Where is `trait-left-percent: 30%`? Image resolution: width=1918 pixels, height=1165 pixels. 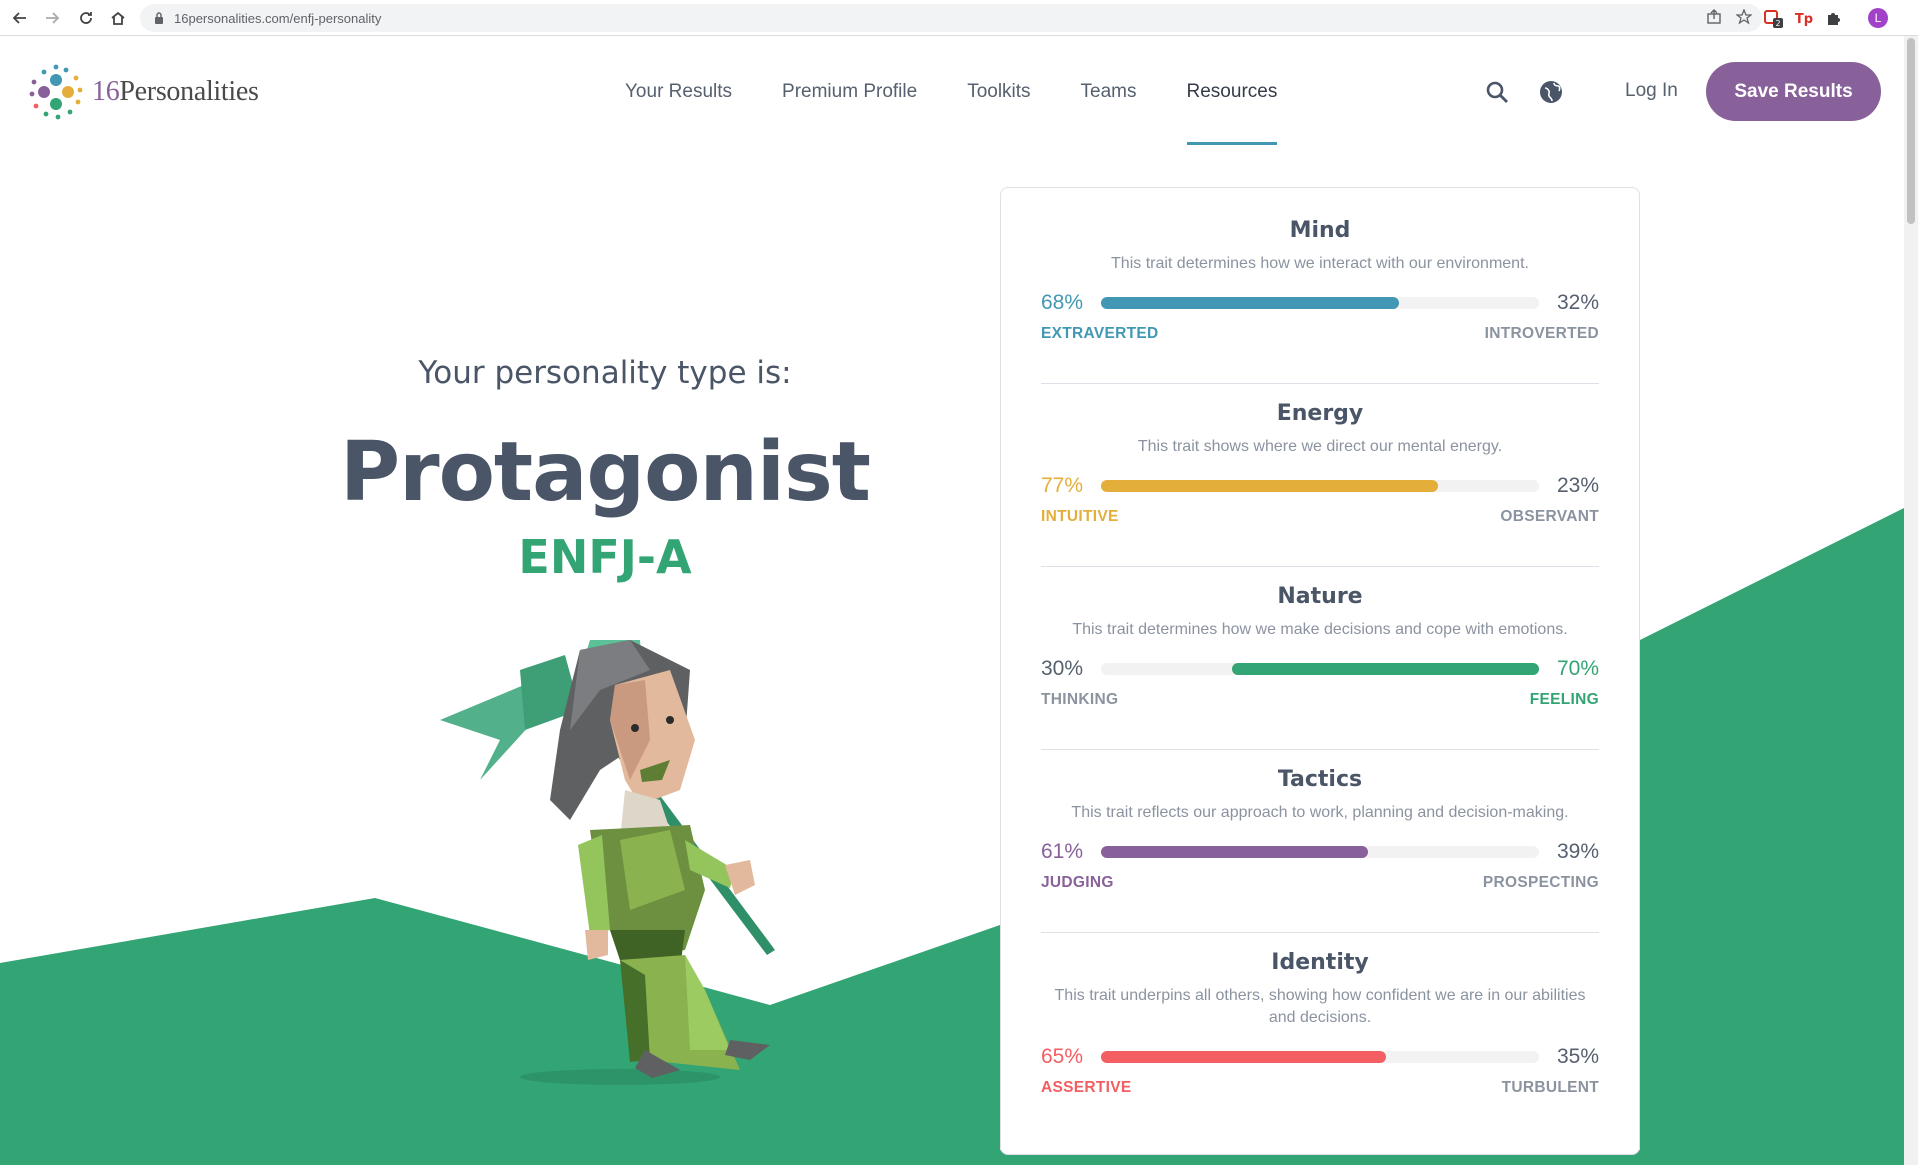 trait-left-percent: 30% is located at coordinates (1062, 668).